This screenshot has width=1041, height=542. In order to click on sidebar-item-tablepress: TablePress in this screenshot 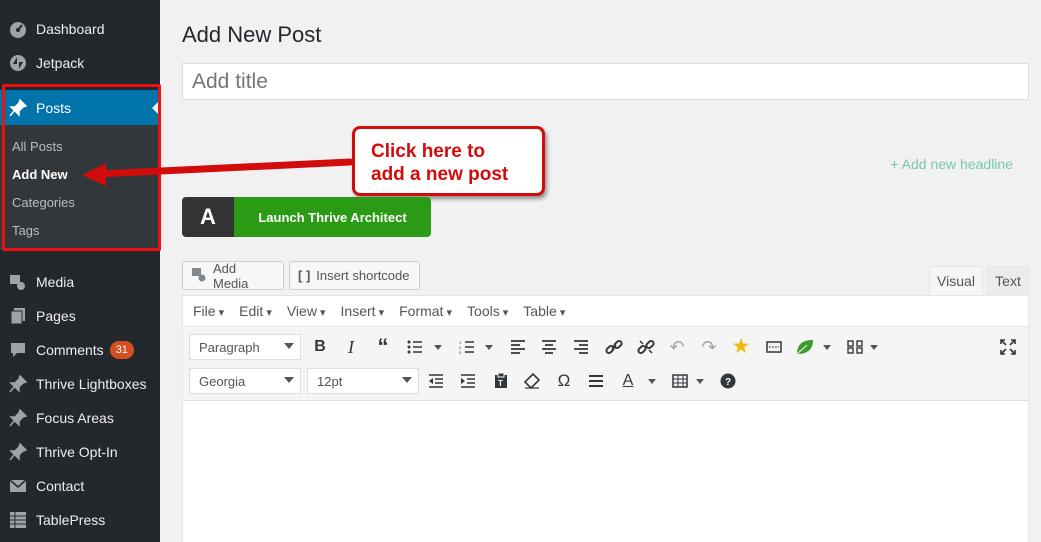, I will do `click(80, 520)`.